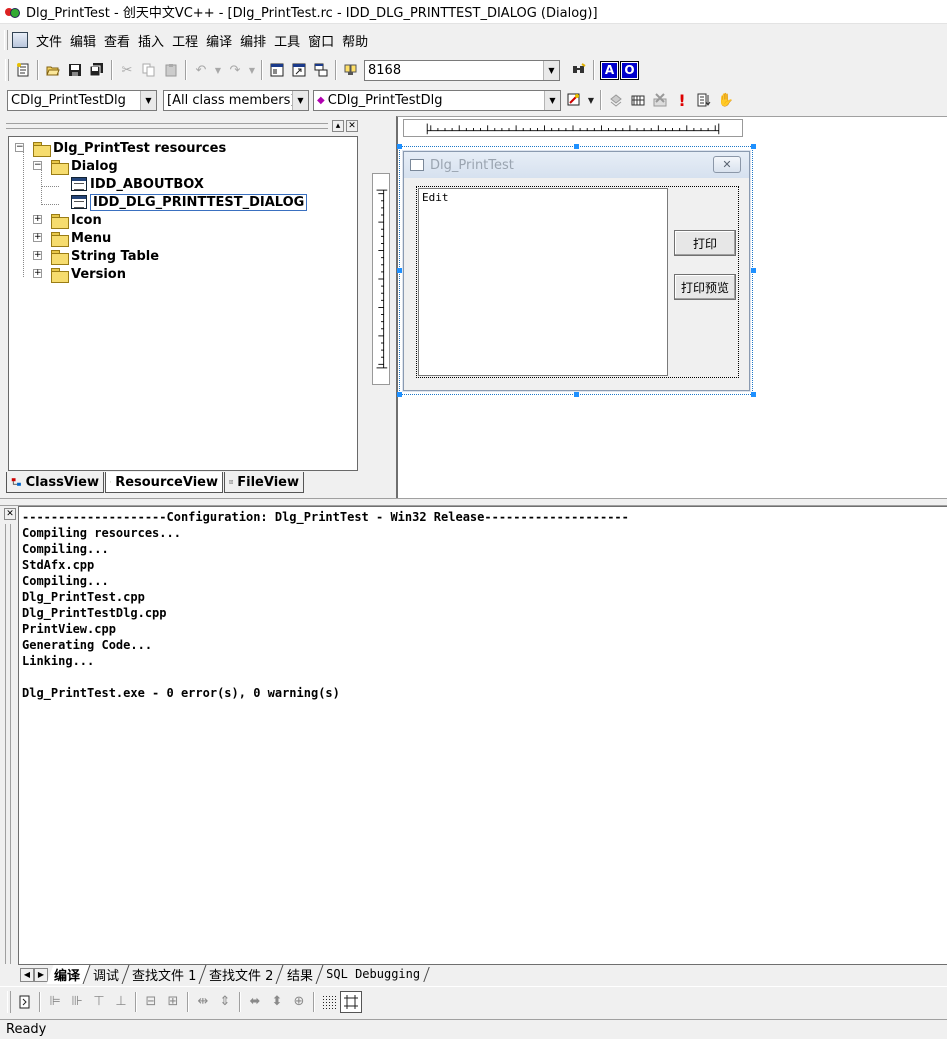 The width and height of the screenshot is (947, 1039). Describe the element at coordinates (437, 100) in the screenshot. I see `member-combo: ◆ CDlg_PrintTestDlg ▼` at that location.